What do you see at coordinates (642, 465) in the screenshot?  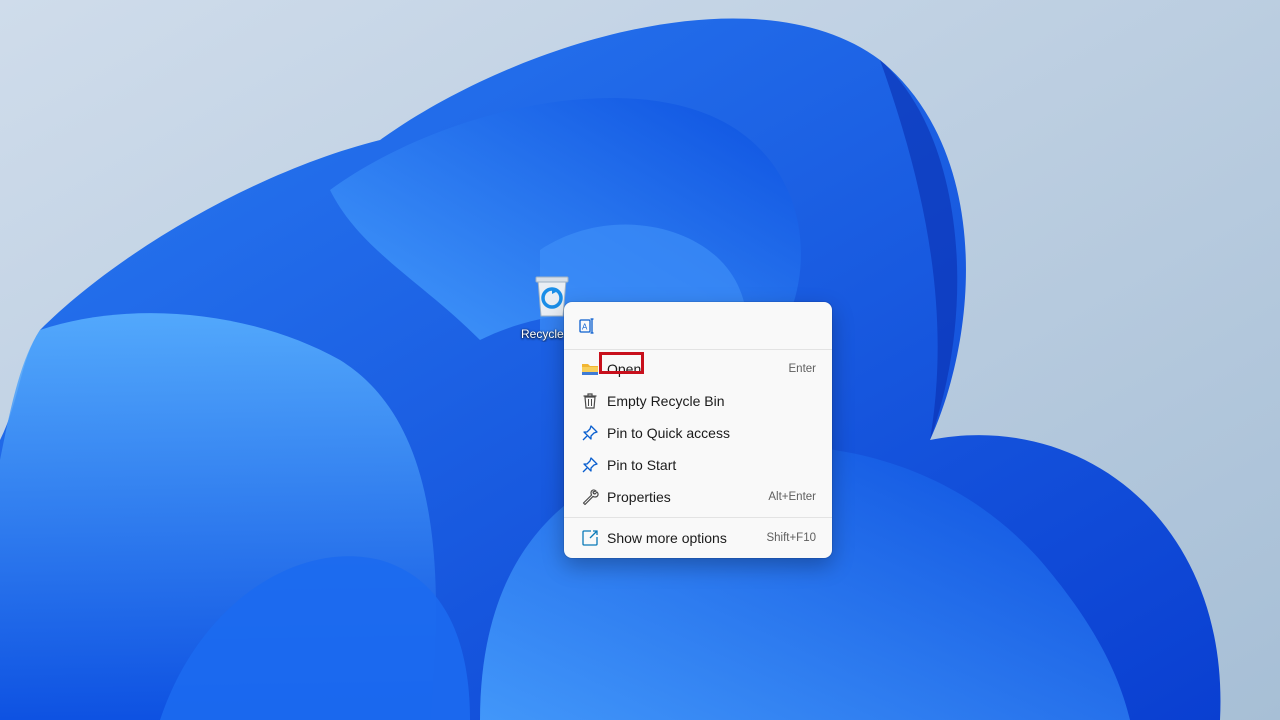 I see `menu-item-label: Pin to Start` at bounding box center [642, 465].